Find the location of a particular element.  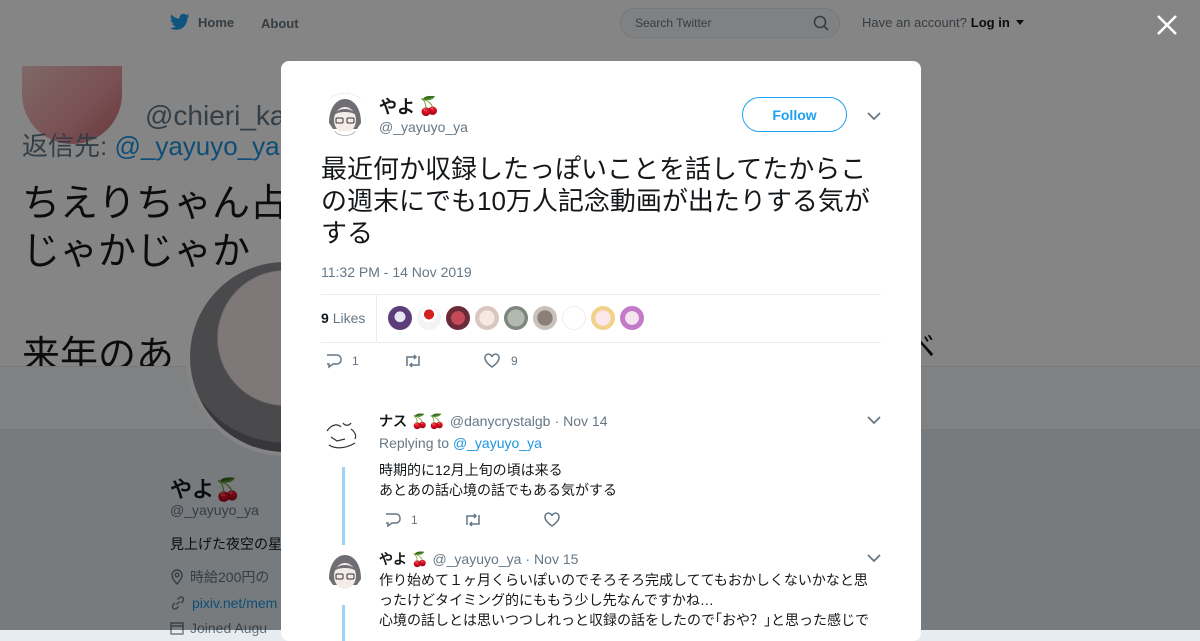

like-action is located at coordinates (552, 520).